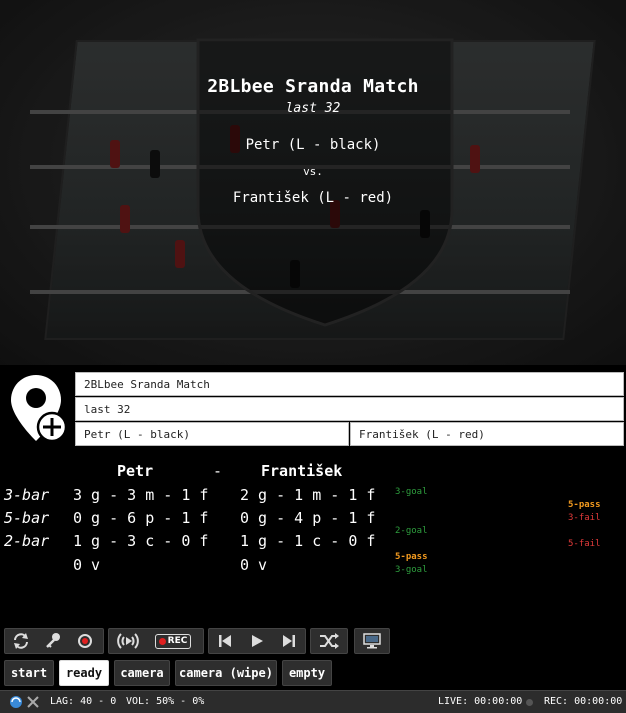 This screenshot has width=626, height=713. What do you see at coordinates (29, 673) in the screenshot?
I see `scene-start-button: start` at bounding box center [29, 673].